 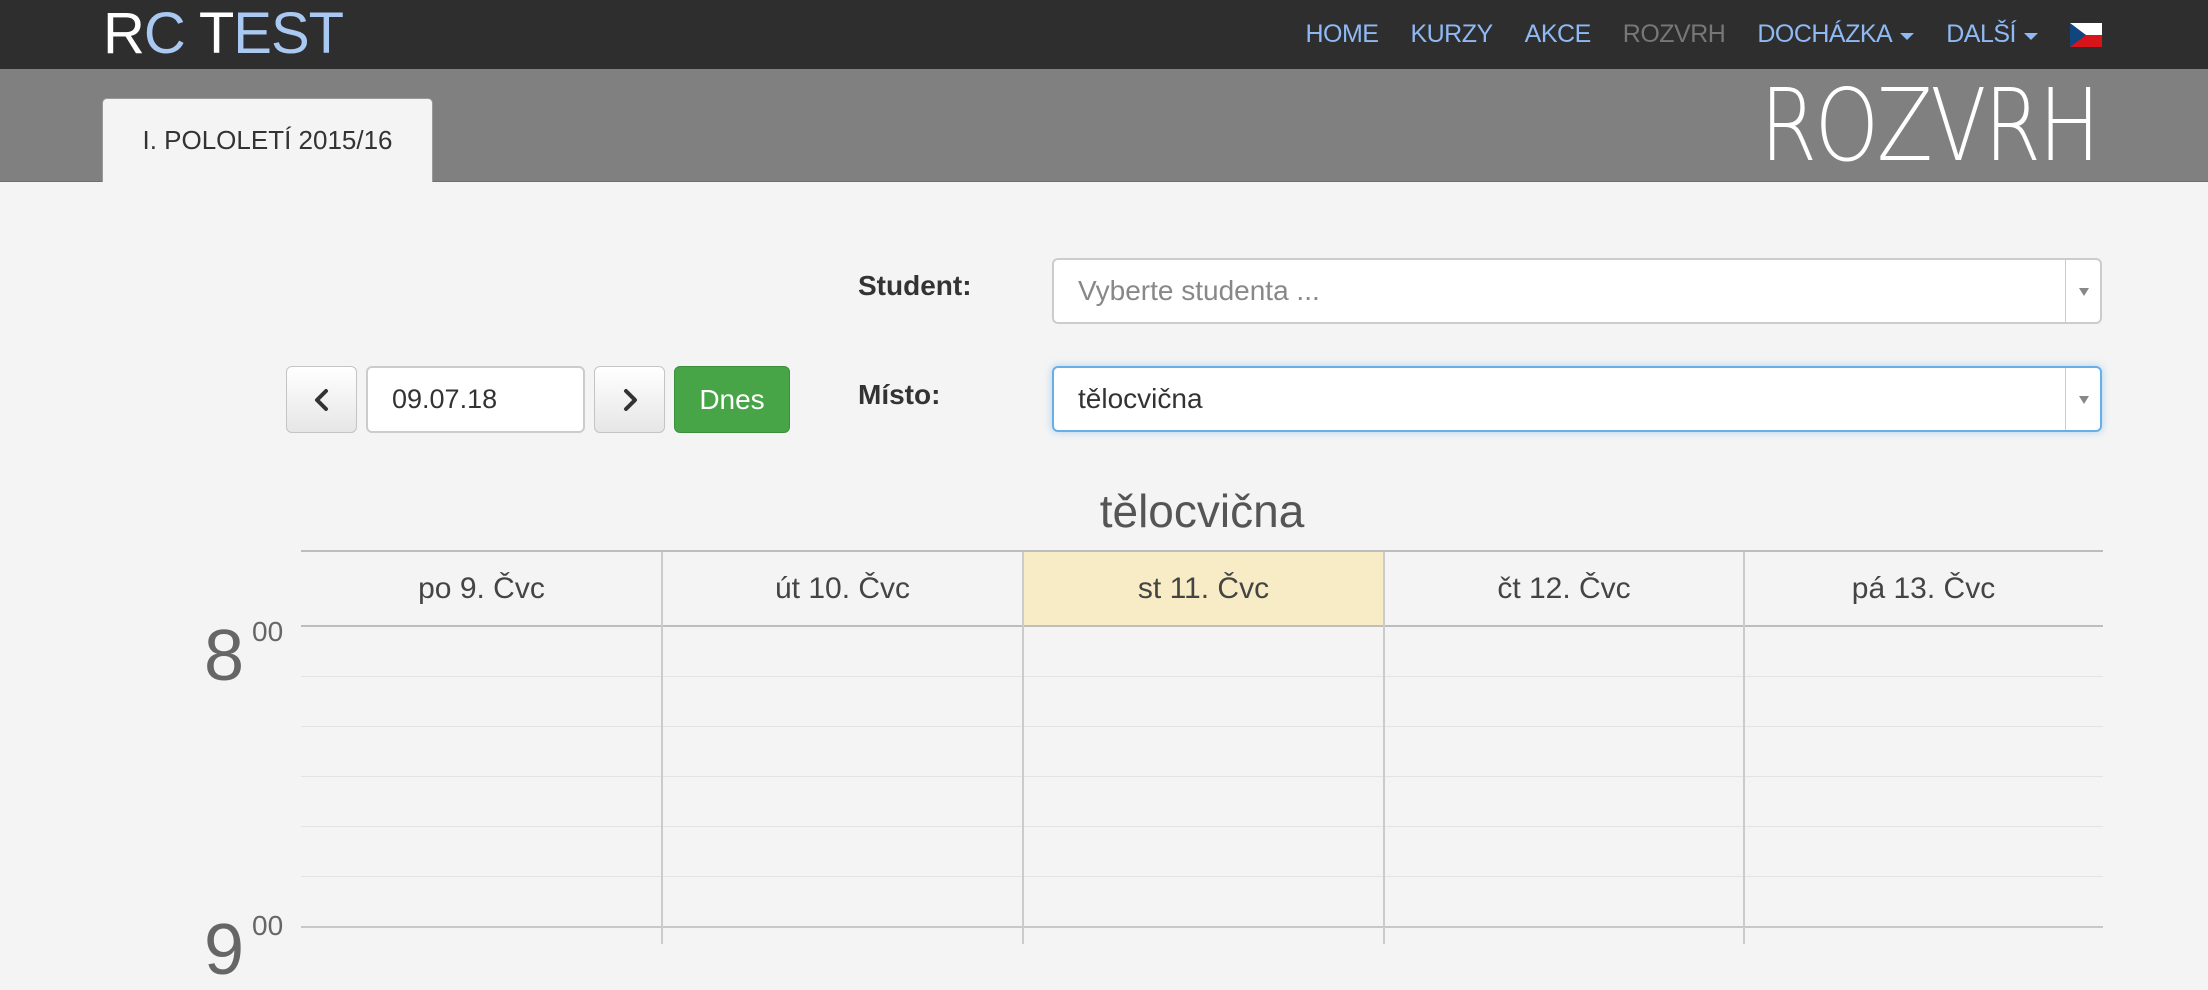 I want to click on day-header-label: pá 13. Čvc, so click(x=1923, y=588).